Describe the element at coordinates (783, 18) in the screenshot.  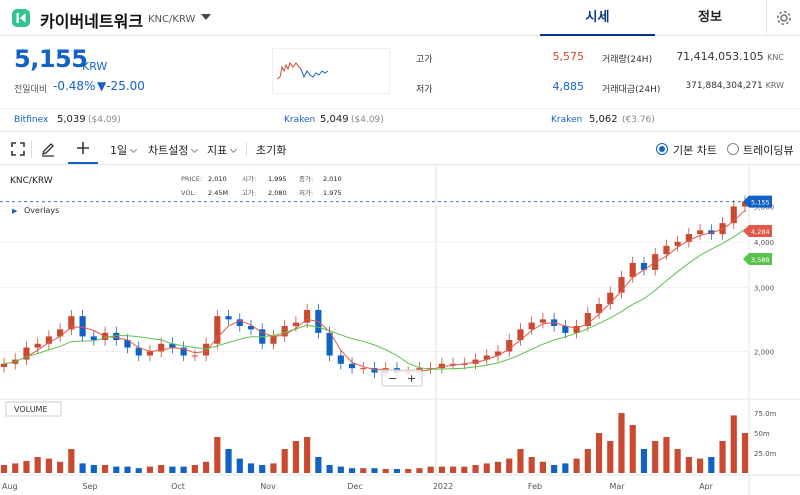
I see `gear-icon` at that location.